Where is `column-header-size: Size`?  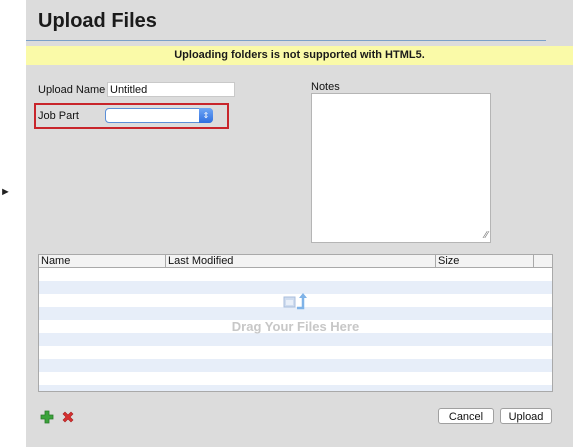
column-header-size: Size is located at coordinates (484, 261).